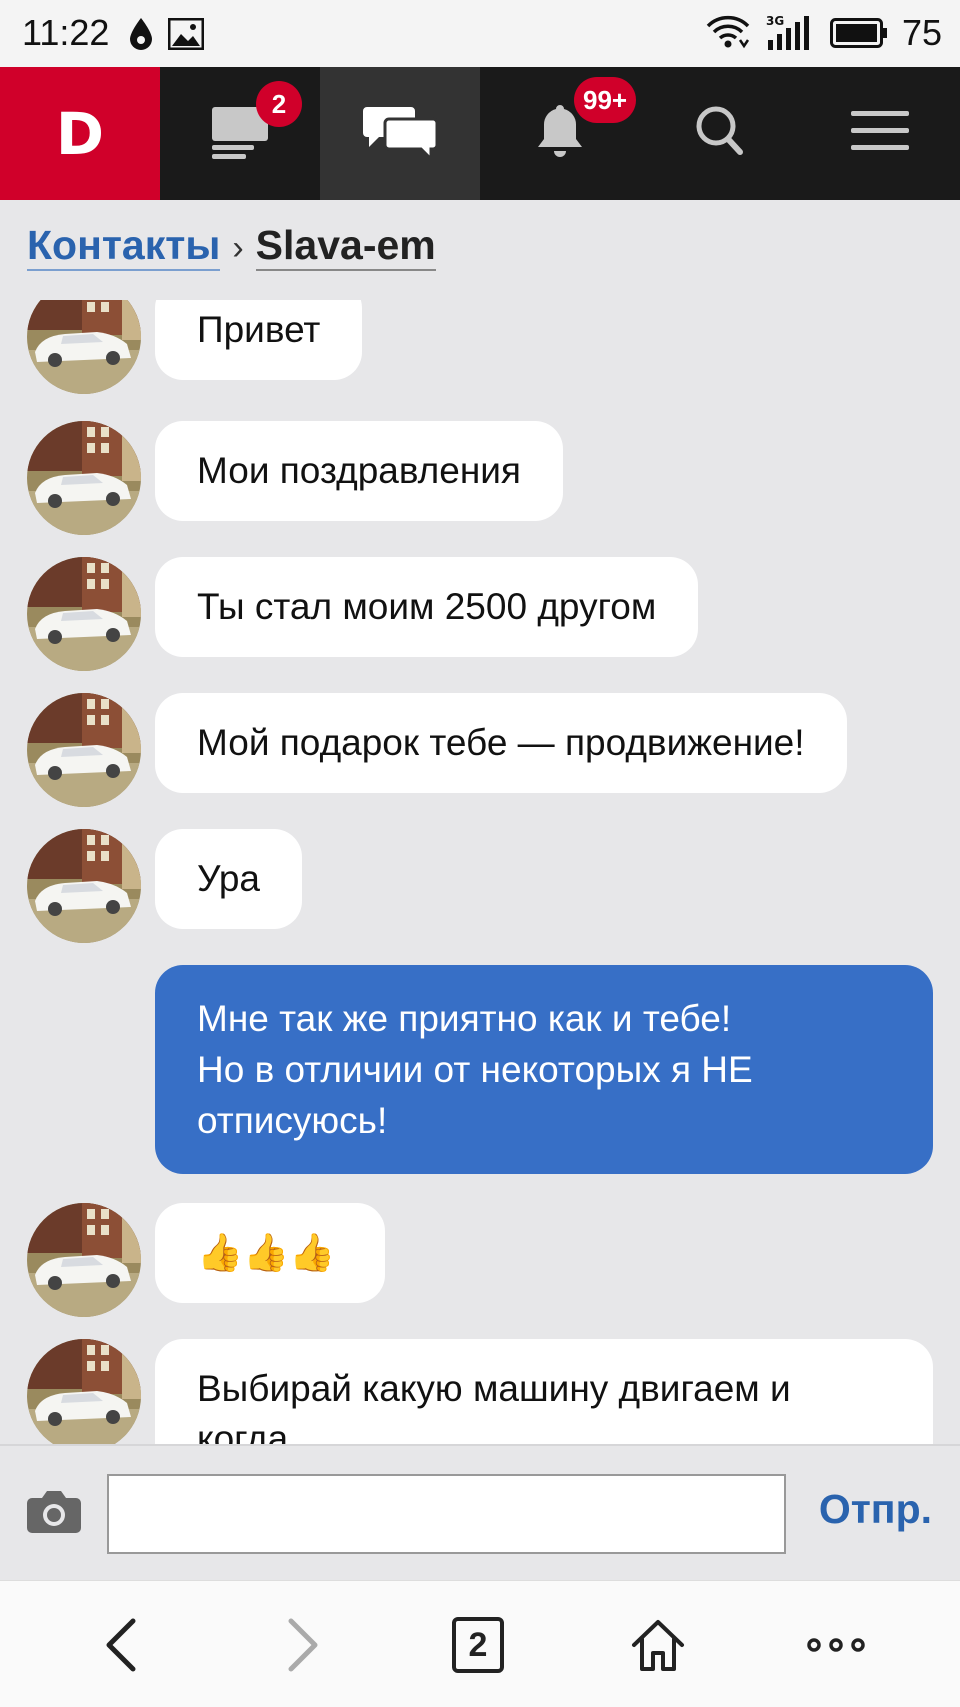 The height and width of the screenshot is (1707, 960). I want to click on logo-button: D, so click(80, 133).